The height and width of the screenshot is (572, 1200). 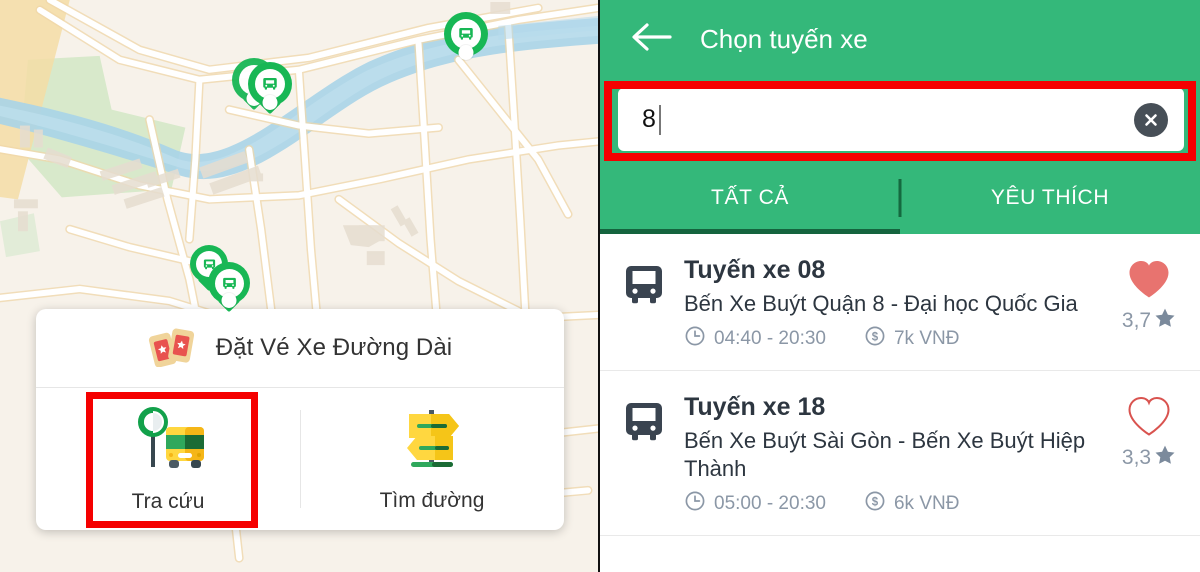 What do you see at coordinates (784, 39) in the screenshot?
I see `page-title: Chọn tuyến xe` at bounding box center [784, 39].